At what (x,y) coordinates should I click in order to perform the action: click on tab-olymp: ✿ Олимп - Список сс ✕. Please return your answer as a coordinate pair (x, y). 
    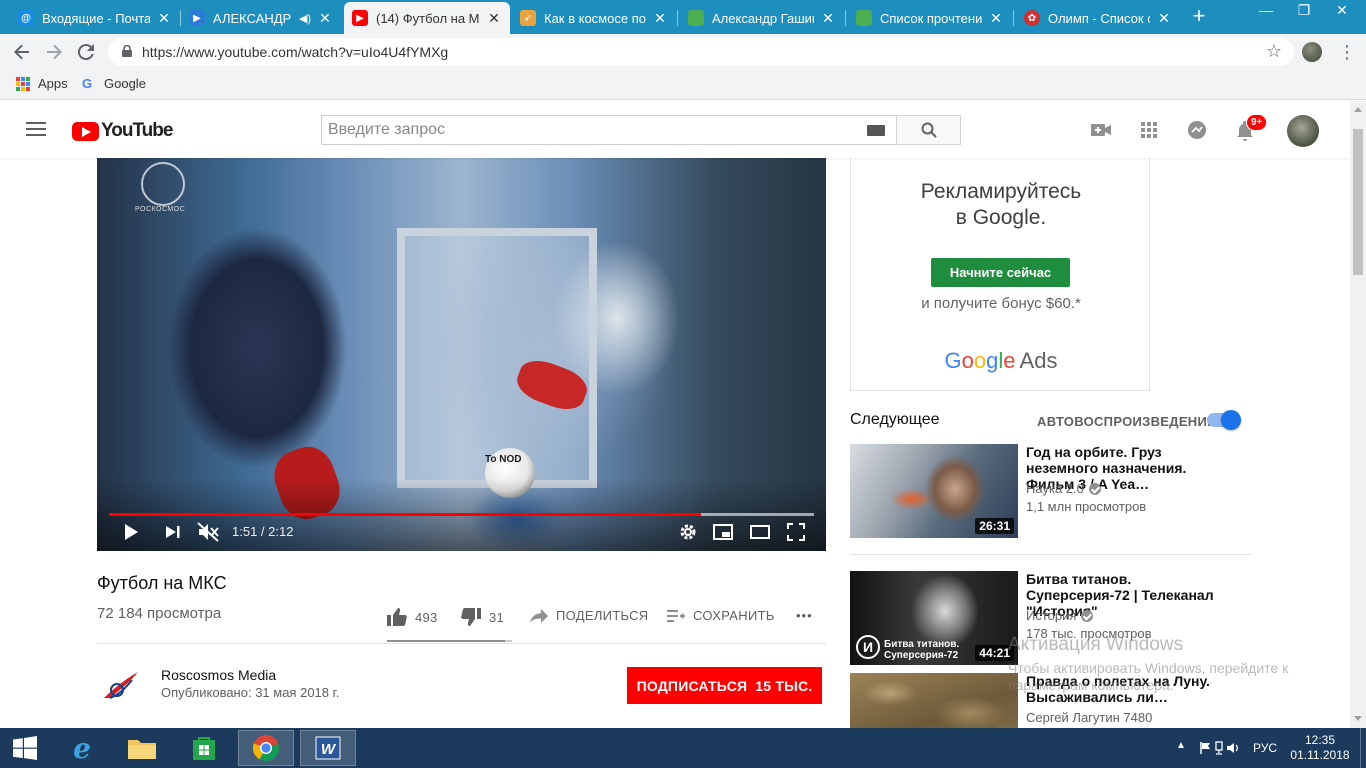
    Looking at the image, I should click on (1098, 18).